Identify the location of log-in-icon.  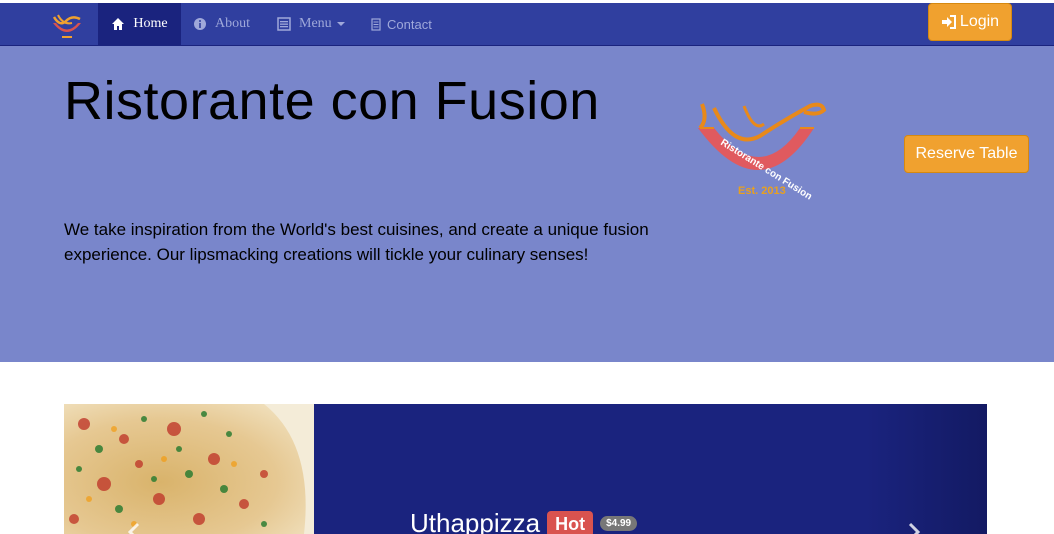
(948, 22).